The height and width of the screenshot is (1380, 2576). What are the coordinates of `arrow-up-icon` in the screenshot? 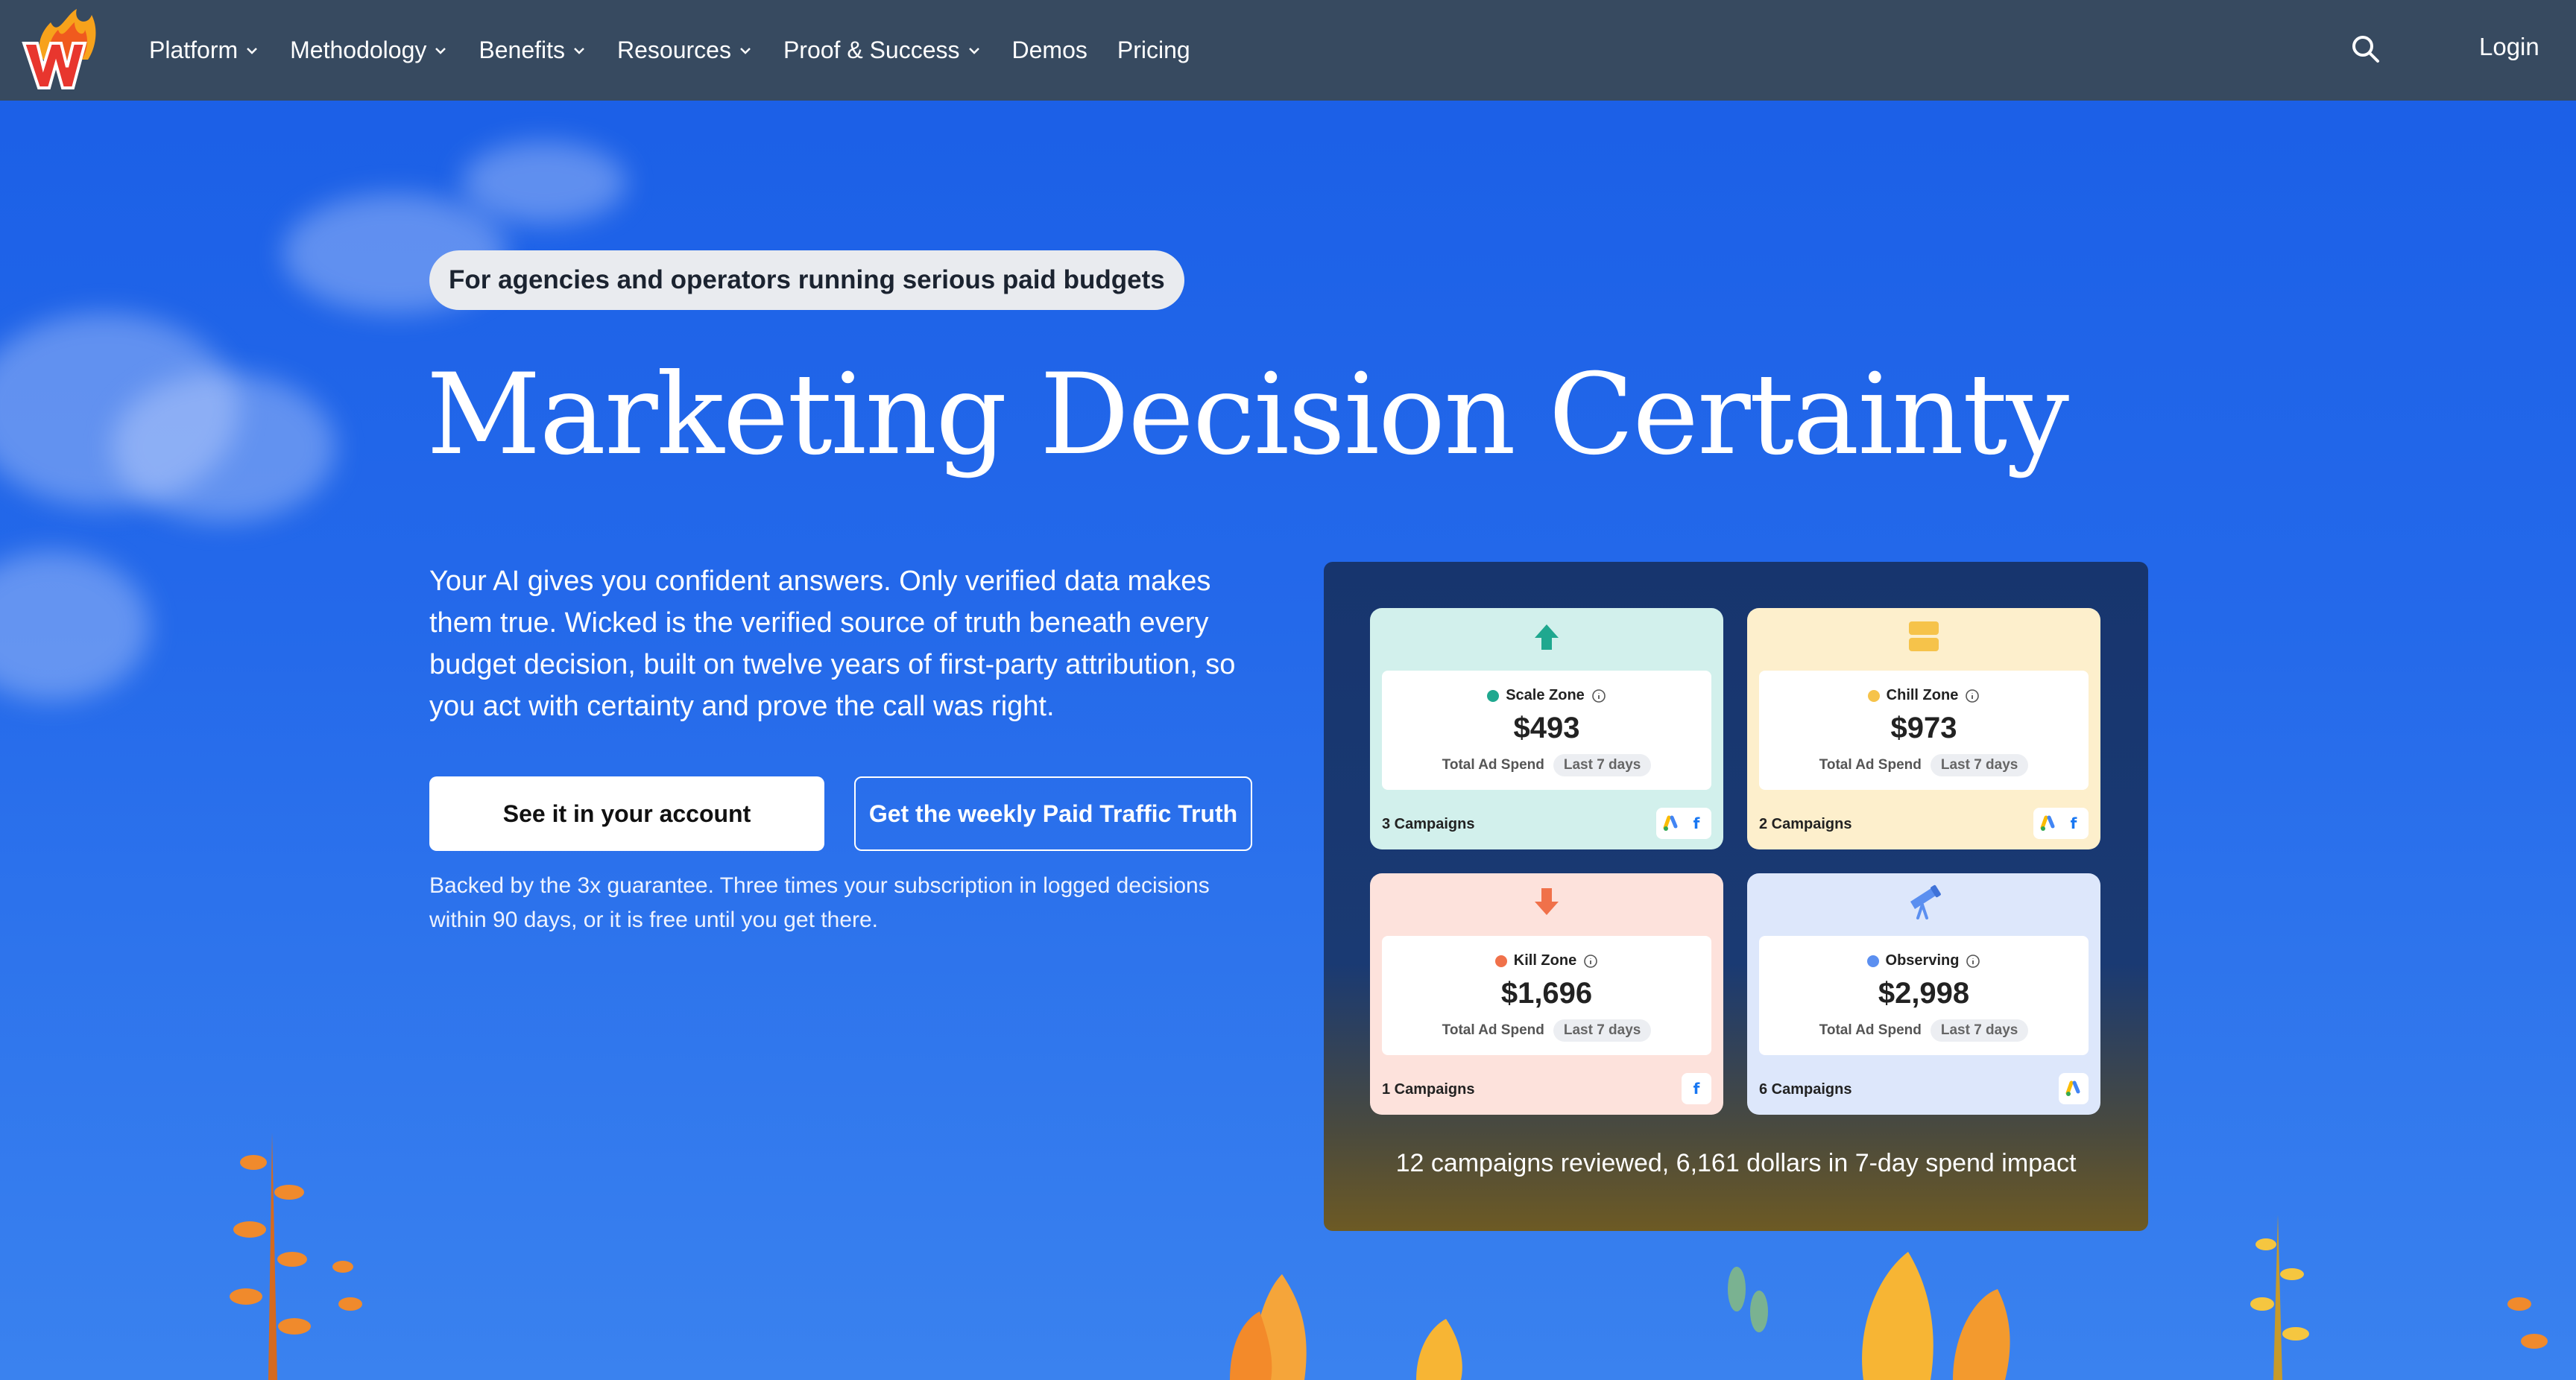 It's located at (1547, 637).